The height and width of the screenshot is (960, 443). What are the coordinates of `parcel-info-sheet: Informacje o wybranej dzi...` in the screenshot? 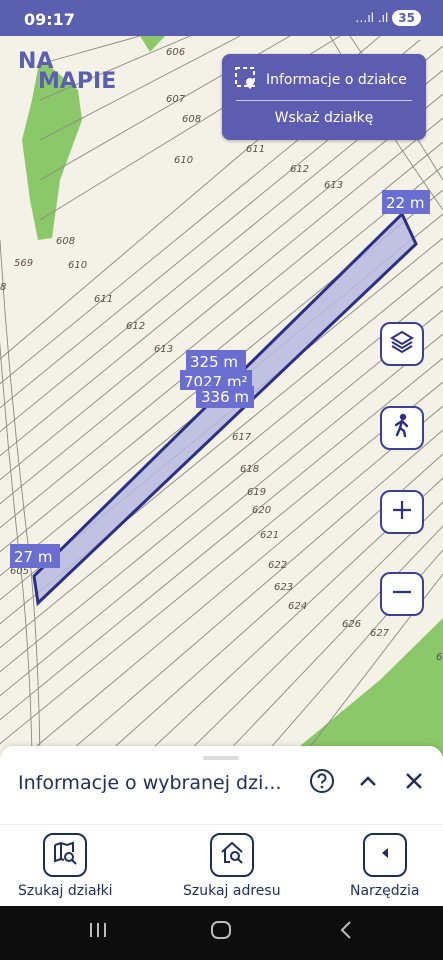 It's located at (221, 785).